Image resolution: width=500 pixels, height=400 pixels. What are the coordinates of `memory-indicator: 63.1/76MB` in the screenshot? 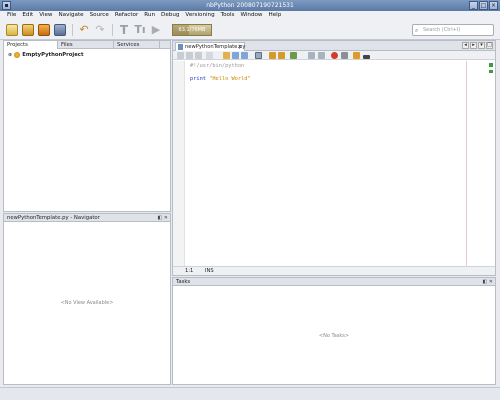 It's located at (192, 30).